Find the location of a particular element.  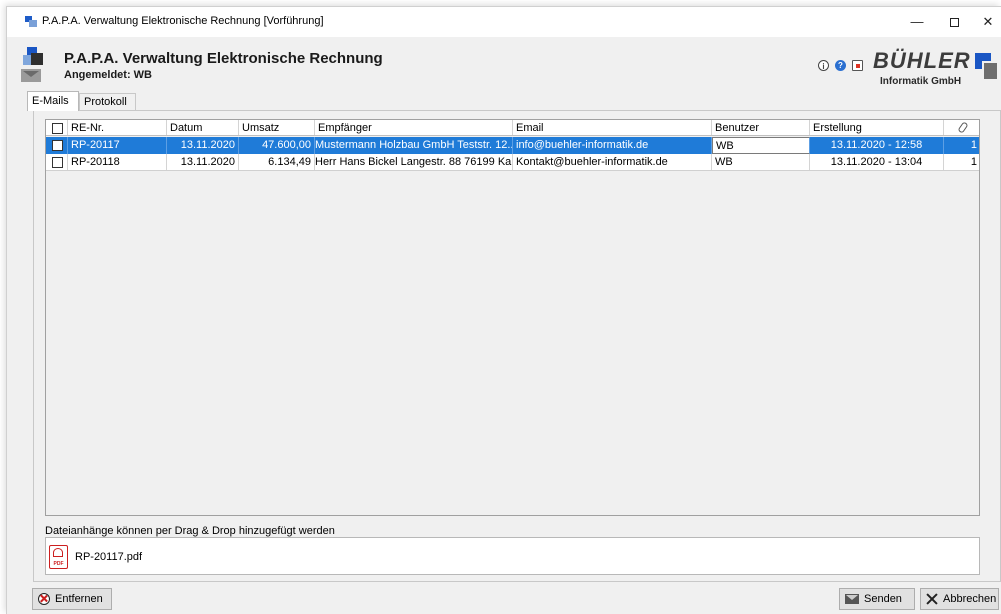

app-logo-icon is located at coordinates (33, 65).